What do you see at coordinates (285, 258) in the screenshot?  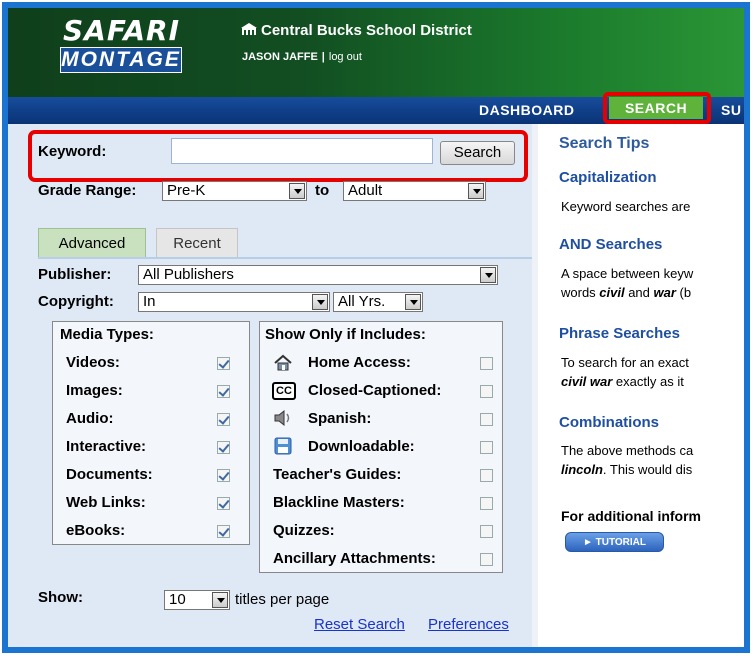 I see `tab-divider` at bounding box center [285, 258].